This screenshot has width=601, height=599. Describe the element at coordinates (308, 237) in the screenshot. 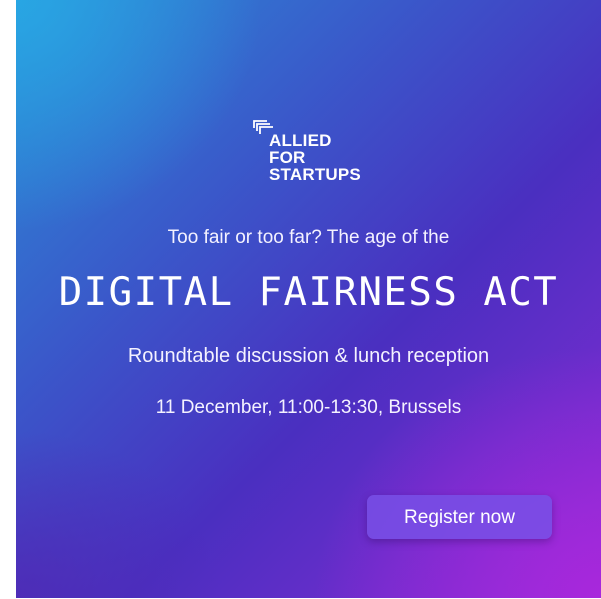

I see `event-subtitle: Too fair or too far? The age of the` at that location.